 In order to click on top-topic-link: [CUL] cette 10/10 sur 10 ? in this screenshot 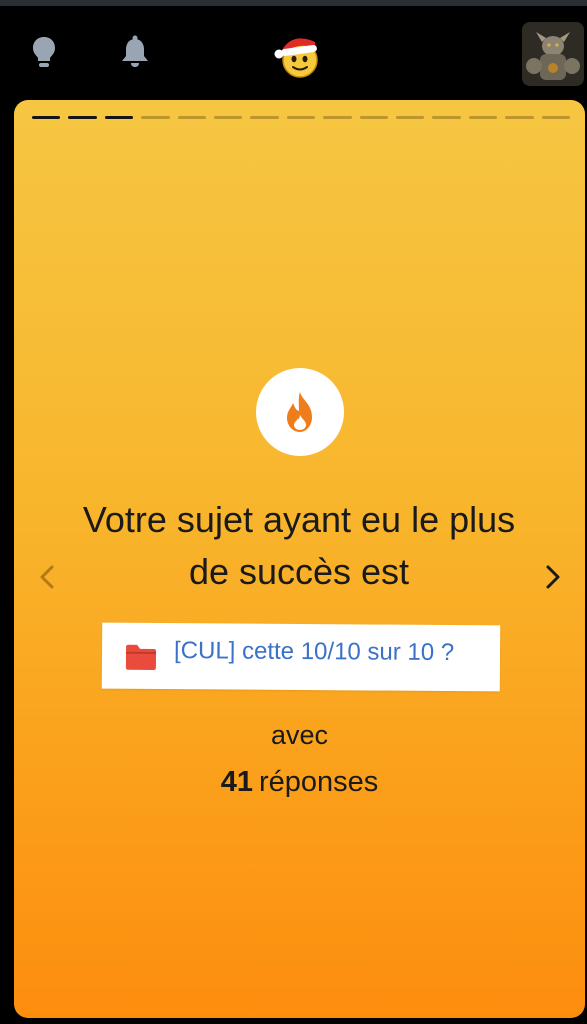, I will do `click(301, 657)`.